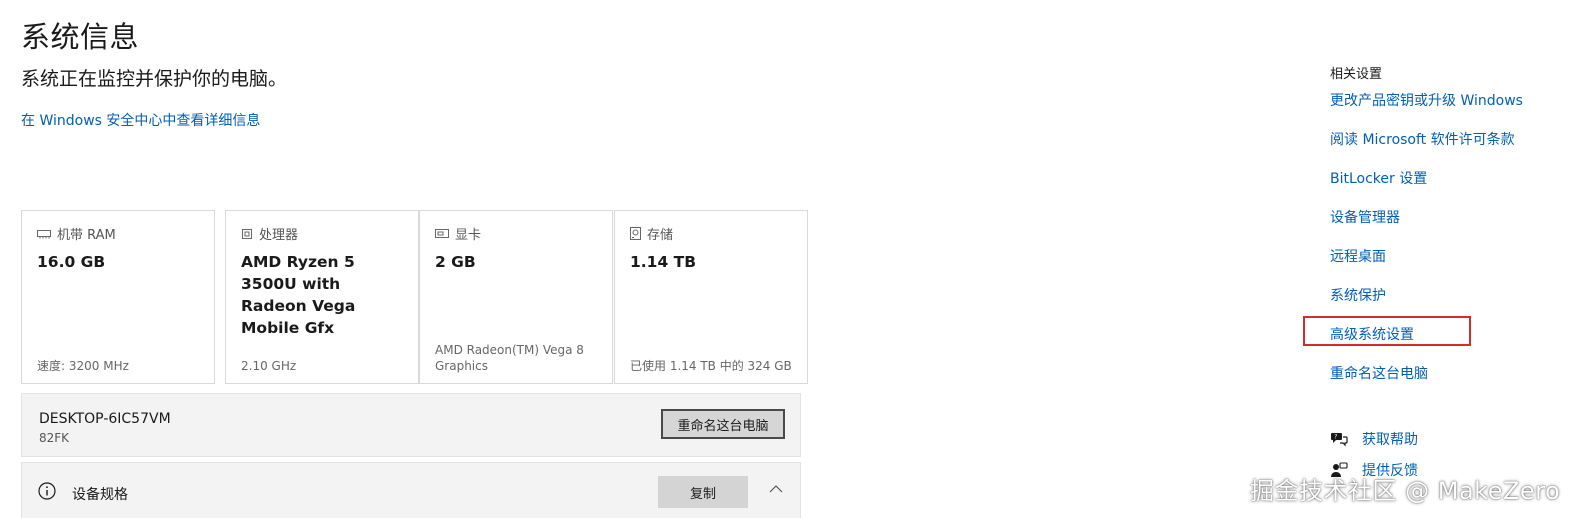 The image size is (1571, 518). Describe the element at coordinates (663, 262) in the screenshot. I see `storage-value: 1.14 TB` at that location.